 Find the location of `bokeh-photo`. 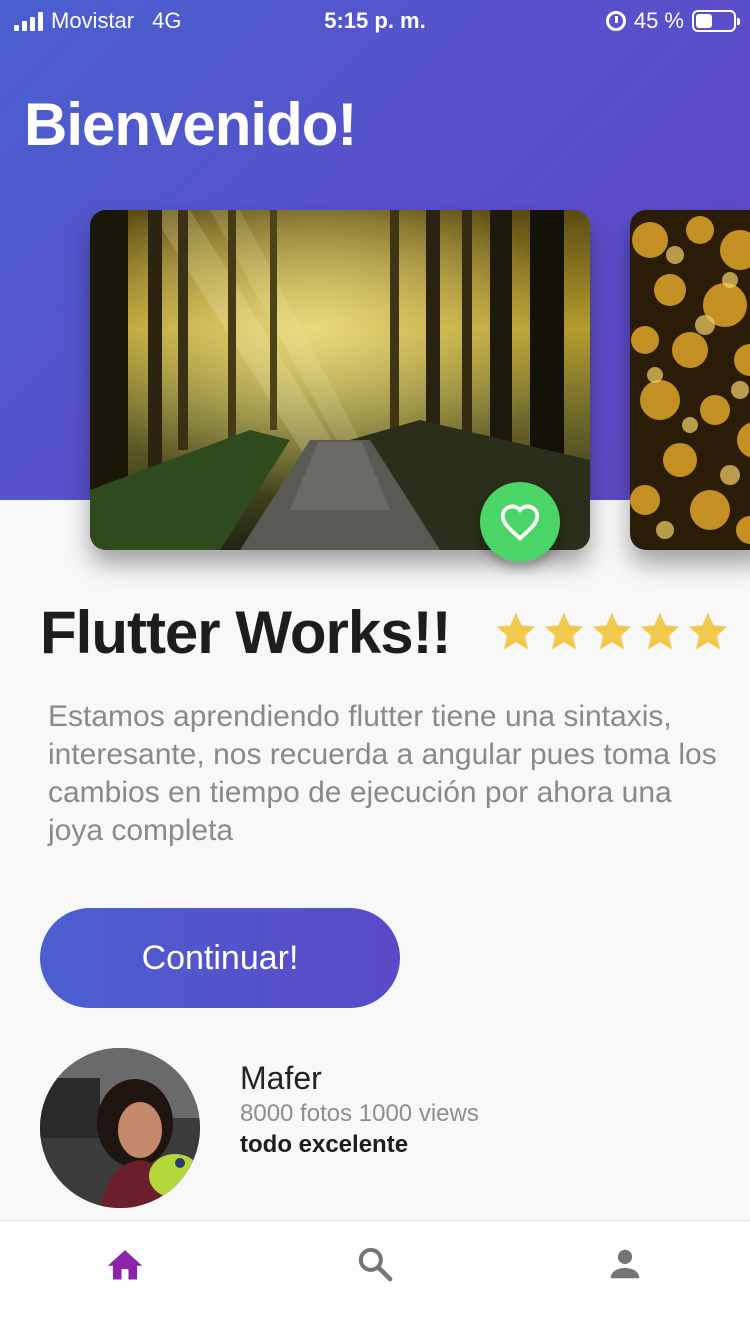

bokeh-photo is located at coordinates (690, 380).